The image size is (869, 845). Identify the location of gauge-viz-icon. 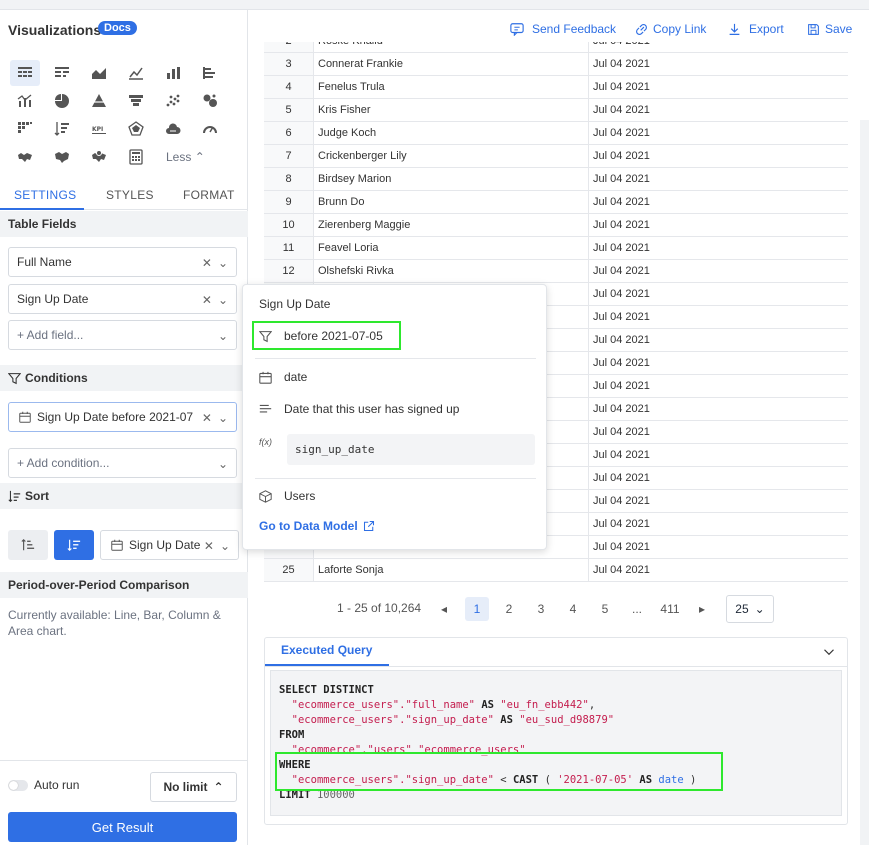
(210, 129).